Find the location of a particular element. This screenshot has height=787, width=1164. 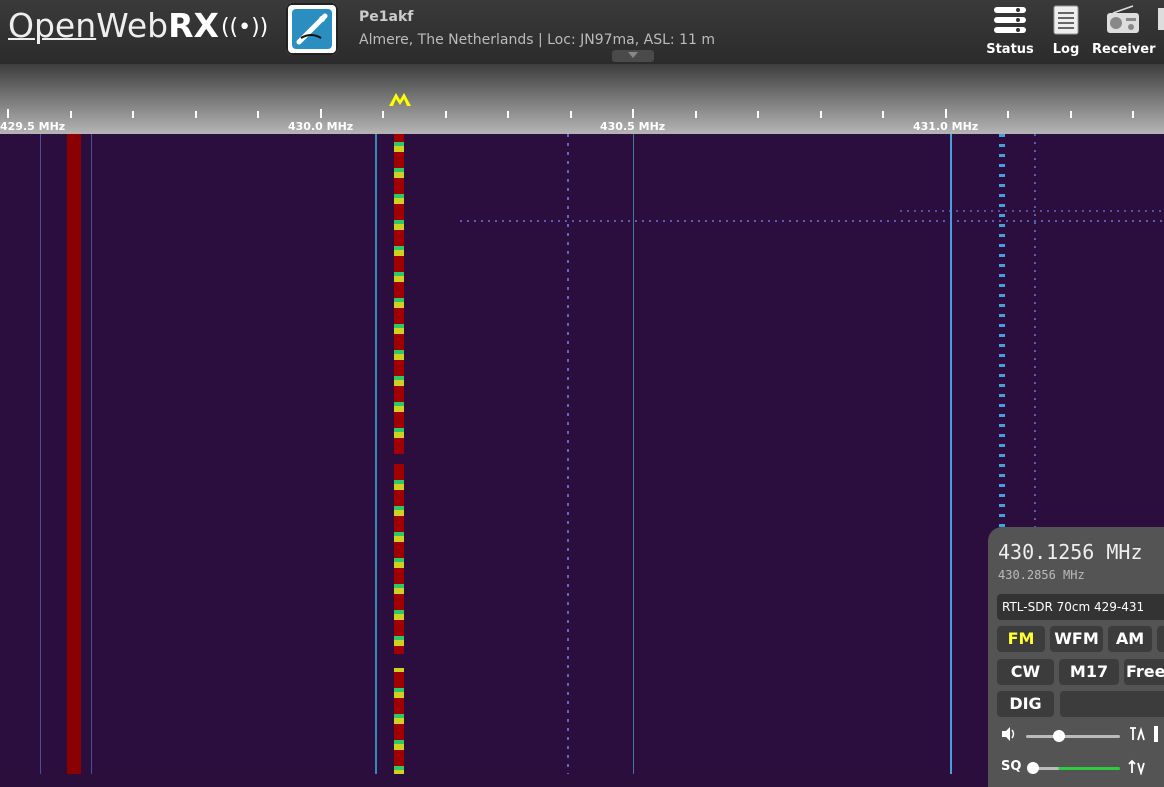

logo-web: Web is located at coordinates (132, 25).